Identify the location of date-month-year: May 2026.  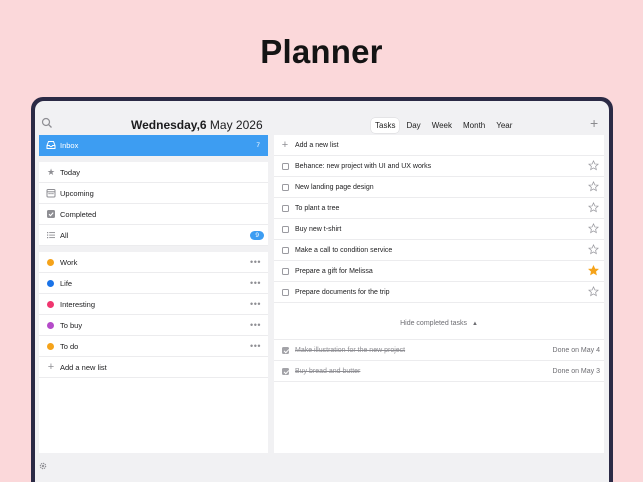
(234, 125).